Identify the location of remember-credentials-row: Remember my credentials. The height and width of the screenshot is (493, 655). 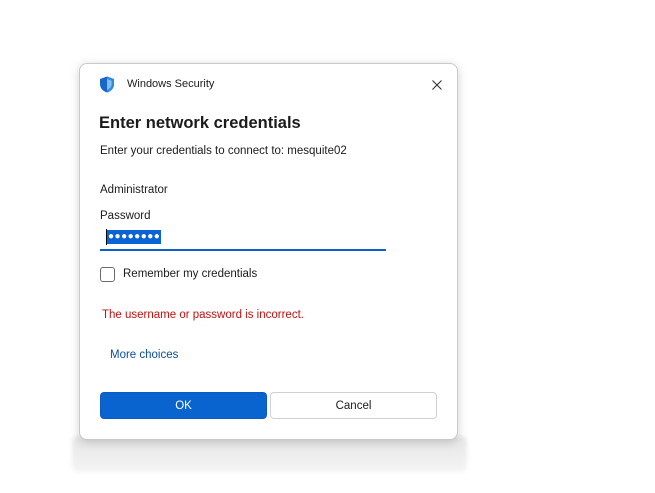
(178, 274).